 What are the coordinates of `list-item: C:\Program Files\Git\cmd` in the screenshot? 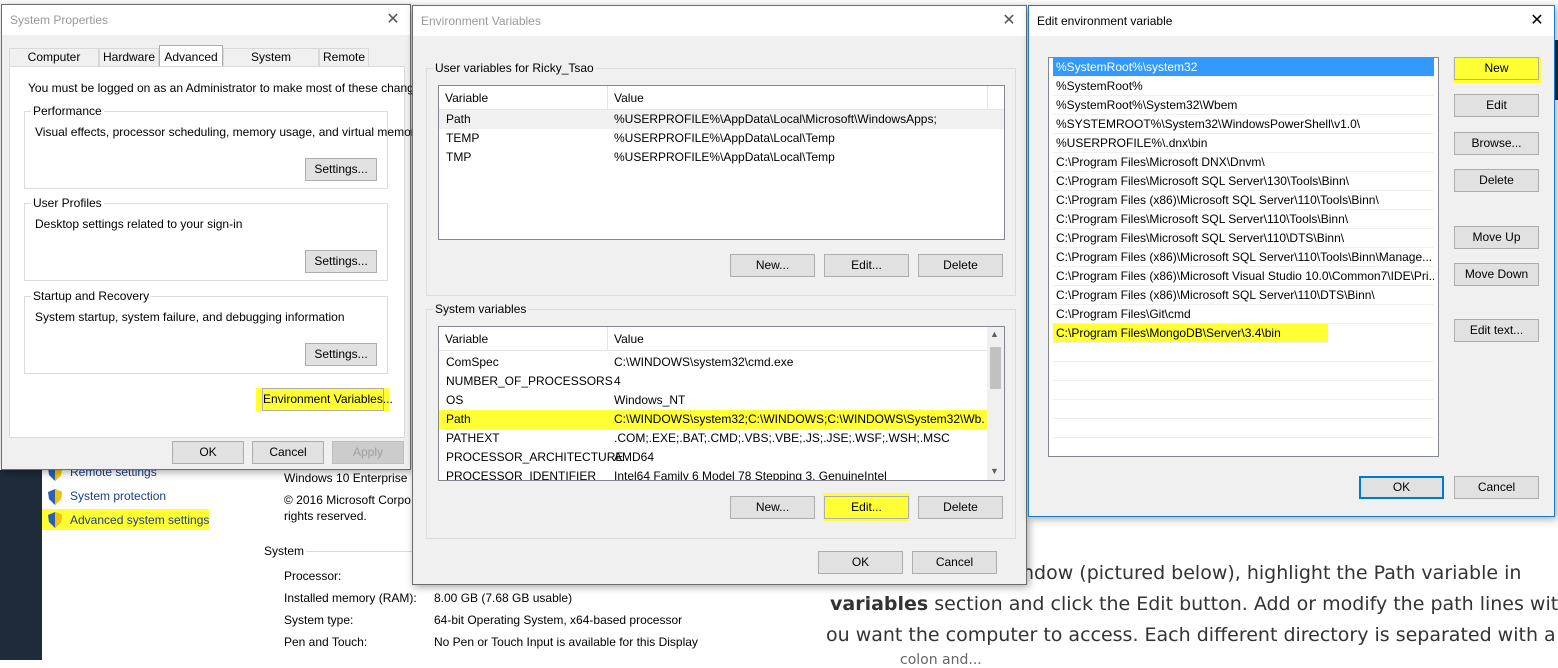 It's located at (1243, 314).